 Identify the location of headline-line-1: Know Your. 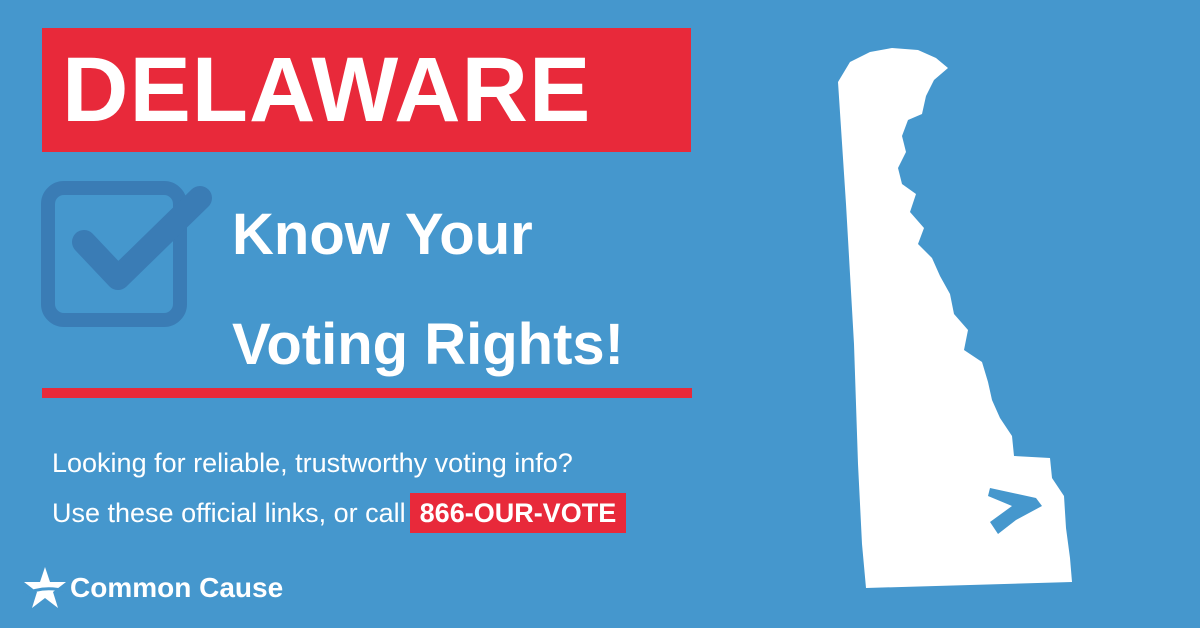
(382, 234).